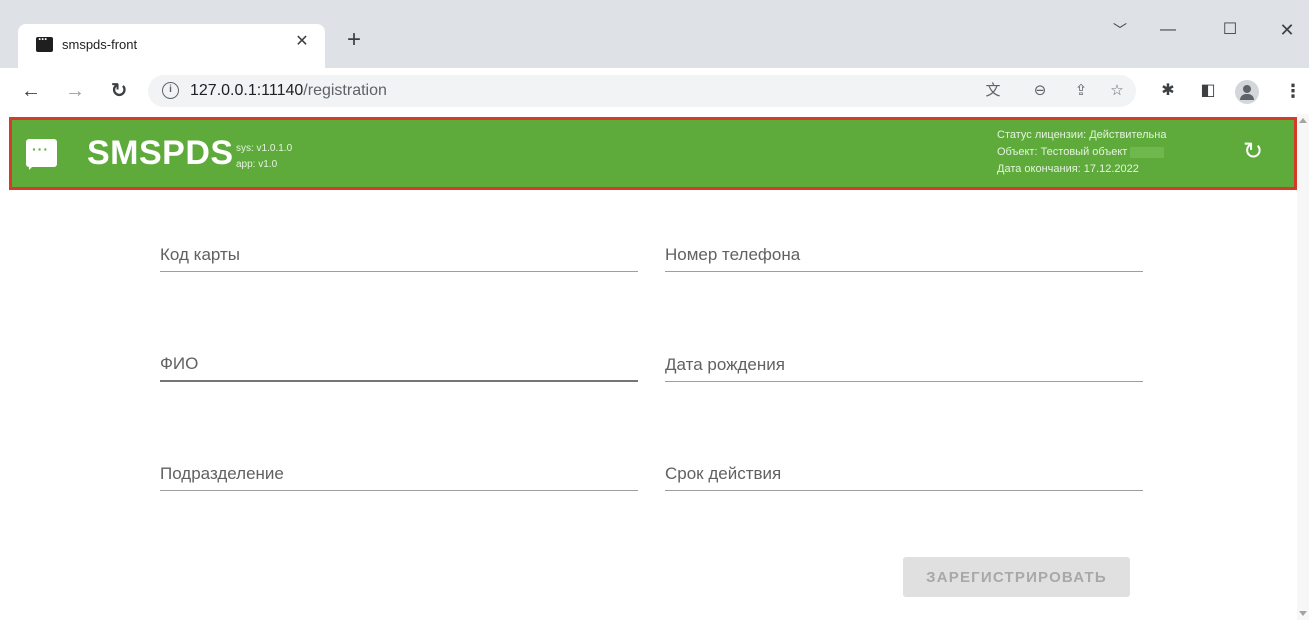 The height and width of the screenshot is (620, 1309). I want to click on share-icon: ⇪, so click(1081, 91).